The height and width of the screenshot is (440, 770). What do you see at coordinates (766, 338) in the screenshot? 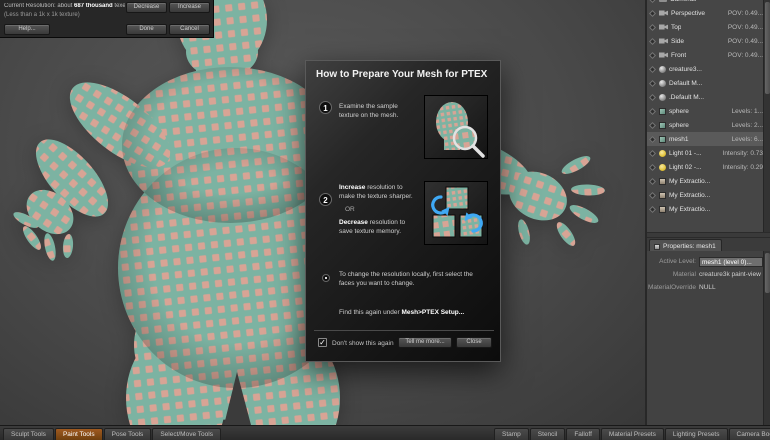
I see `properties-scrollbar` at bounding box center [766, 338].